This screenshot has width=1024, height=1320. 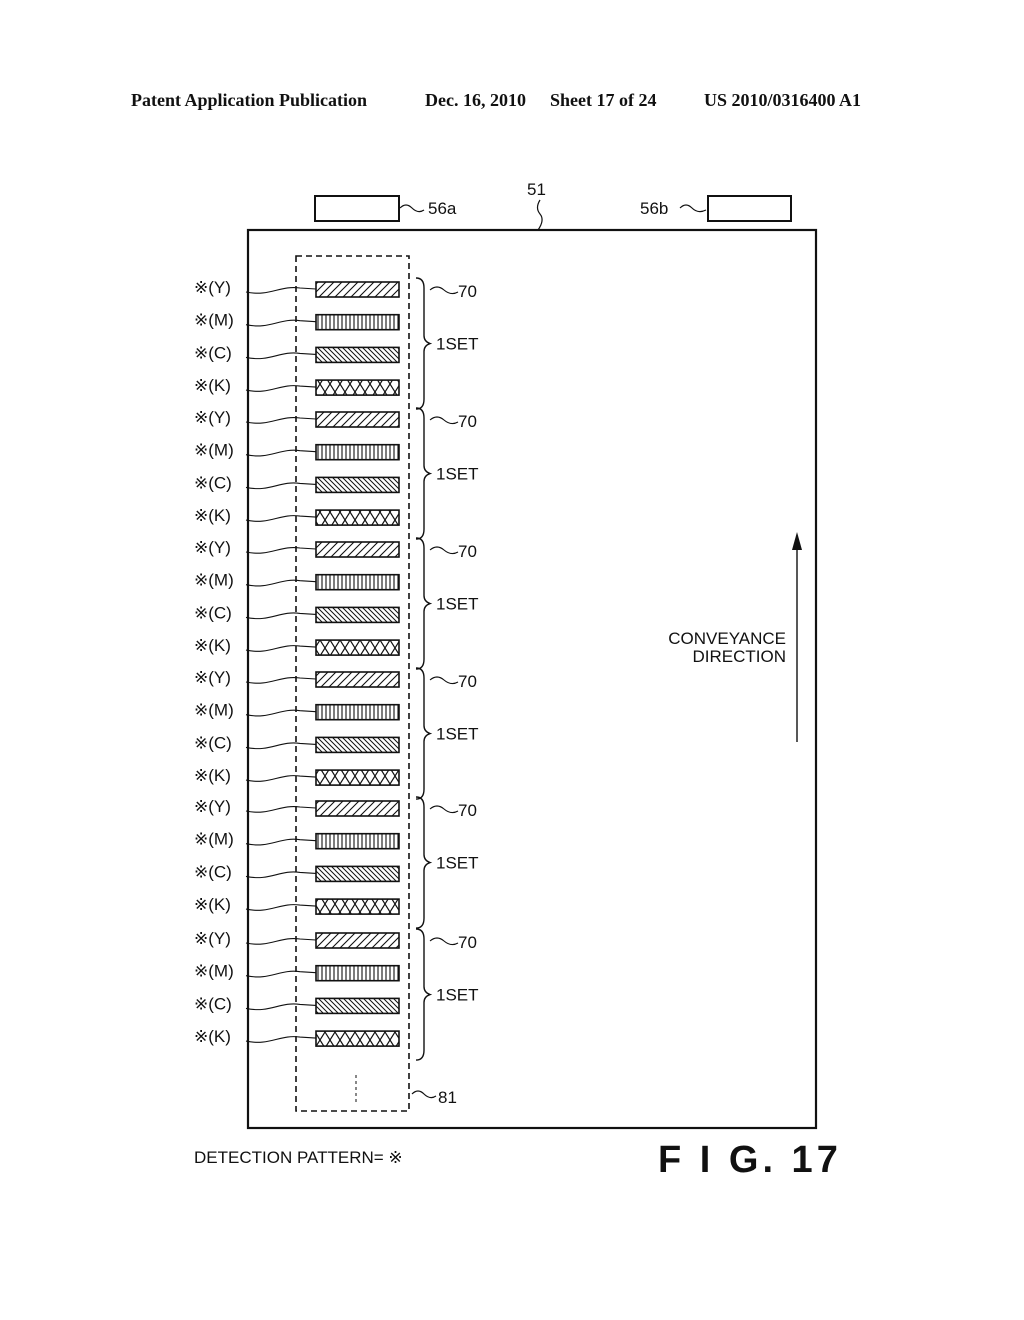 What do you see at coordinates (424, 1094) in the screenshot?
I see `region-leader` at bounding box center [424, 1094].